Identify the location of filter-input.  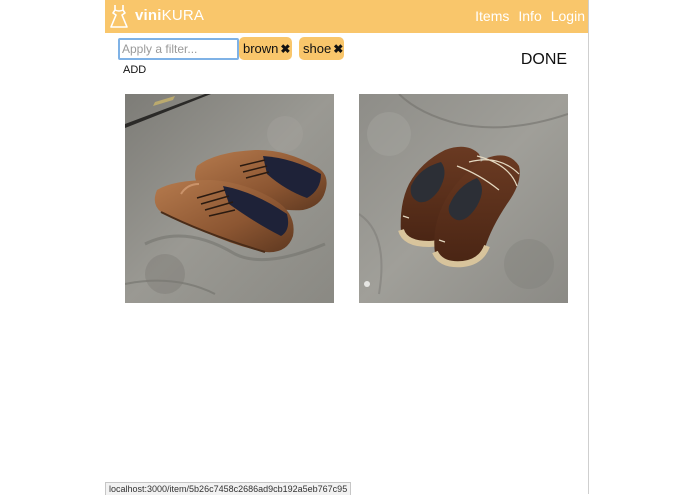
(178, 49).